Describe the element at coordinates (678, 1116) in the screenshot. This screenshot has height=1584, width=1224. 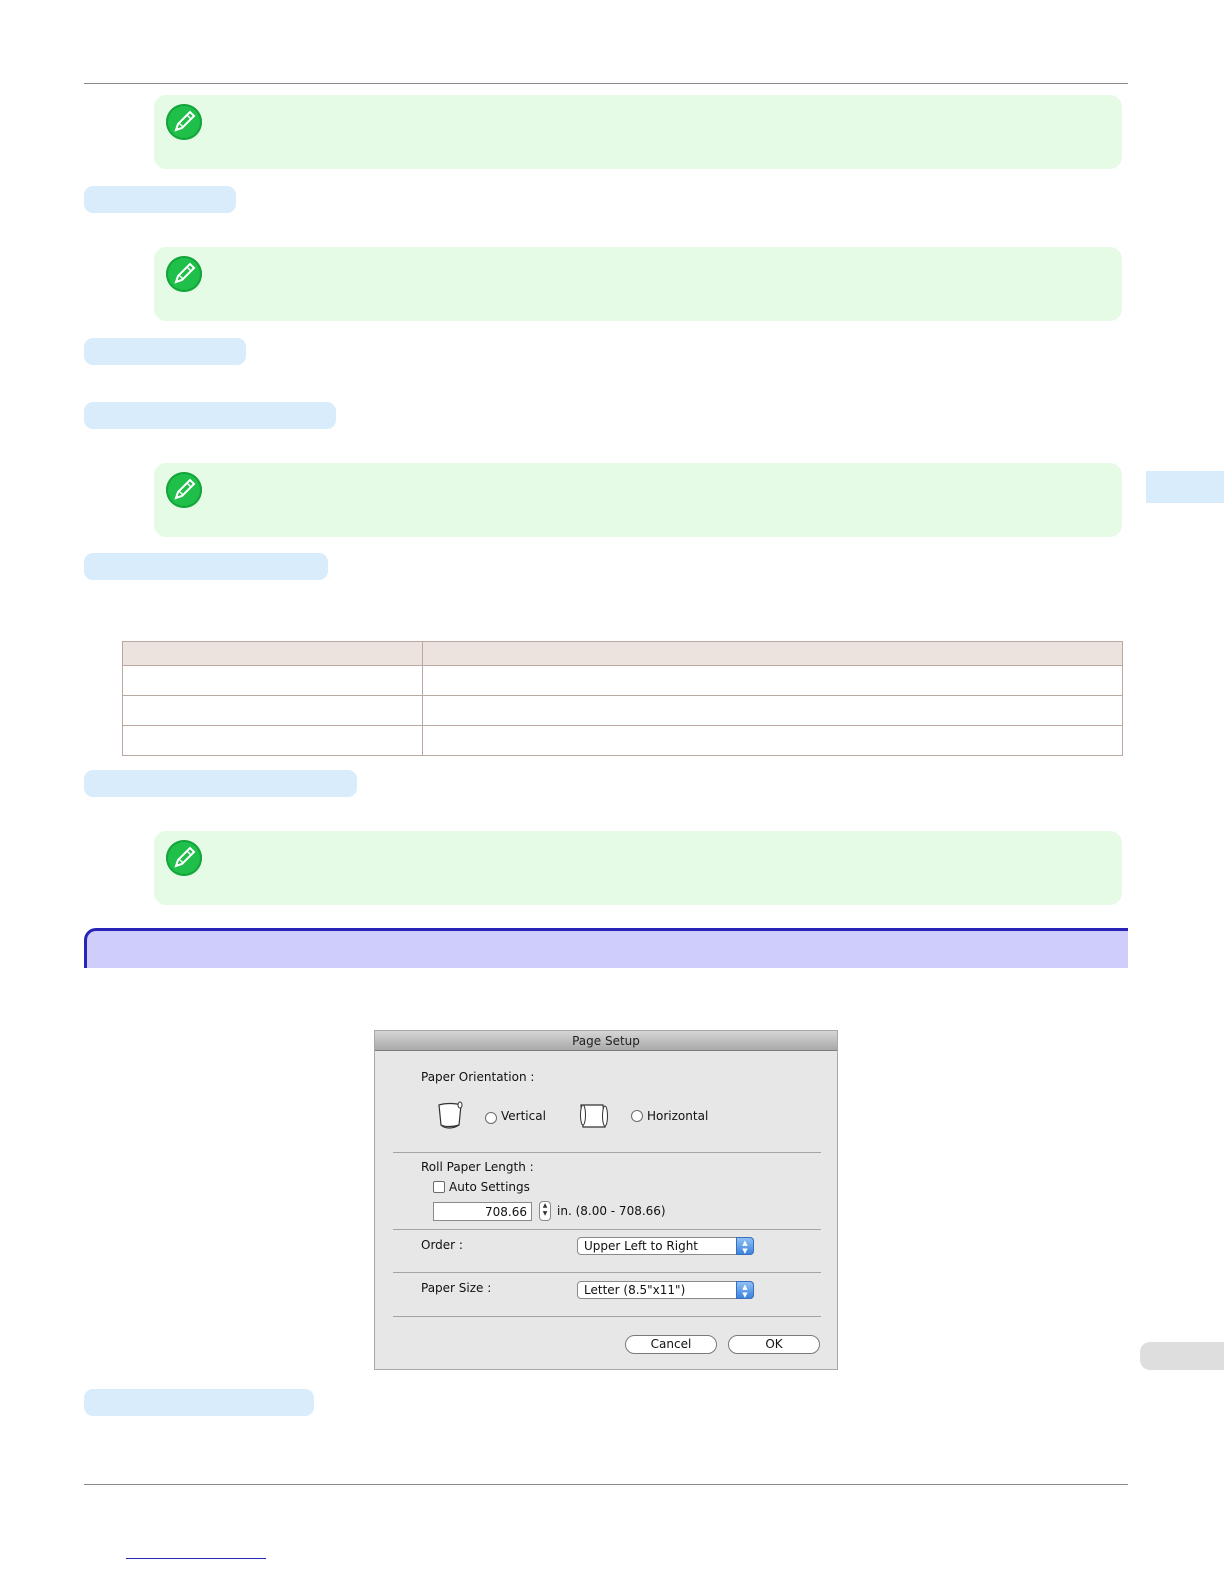
I see `horizontal-label: Horizontal` at that location.